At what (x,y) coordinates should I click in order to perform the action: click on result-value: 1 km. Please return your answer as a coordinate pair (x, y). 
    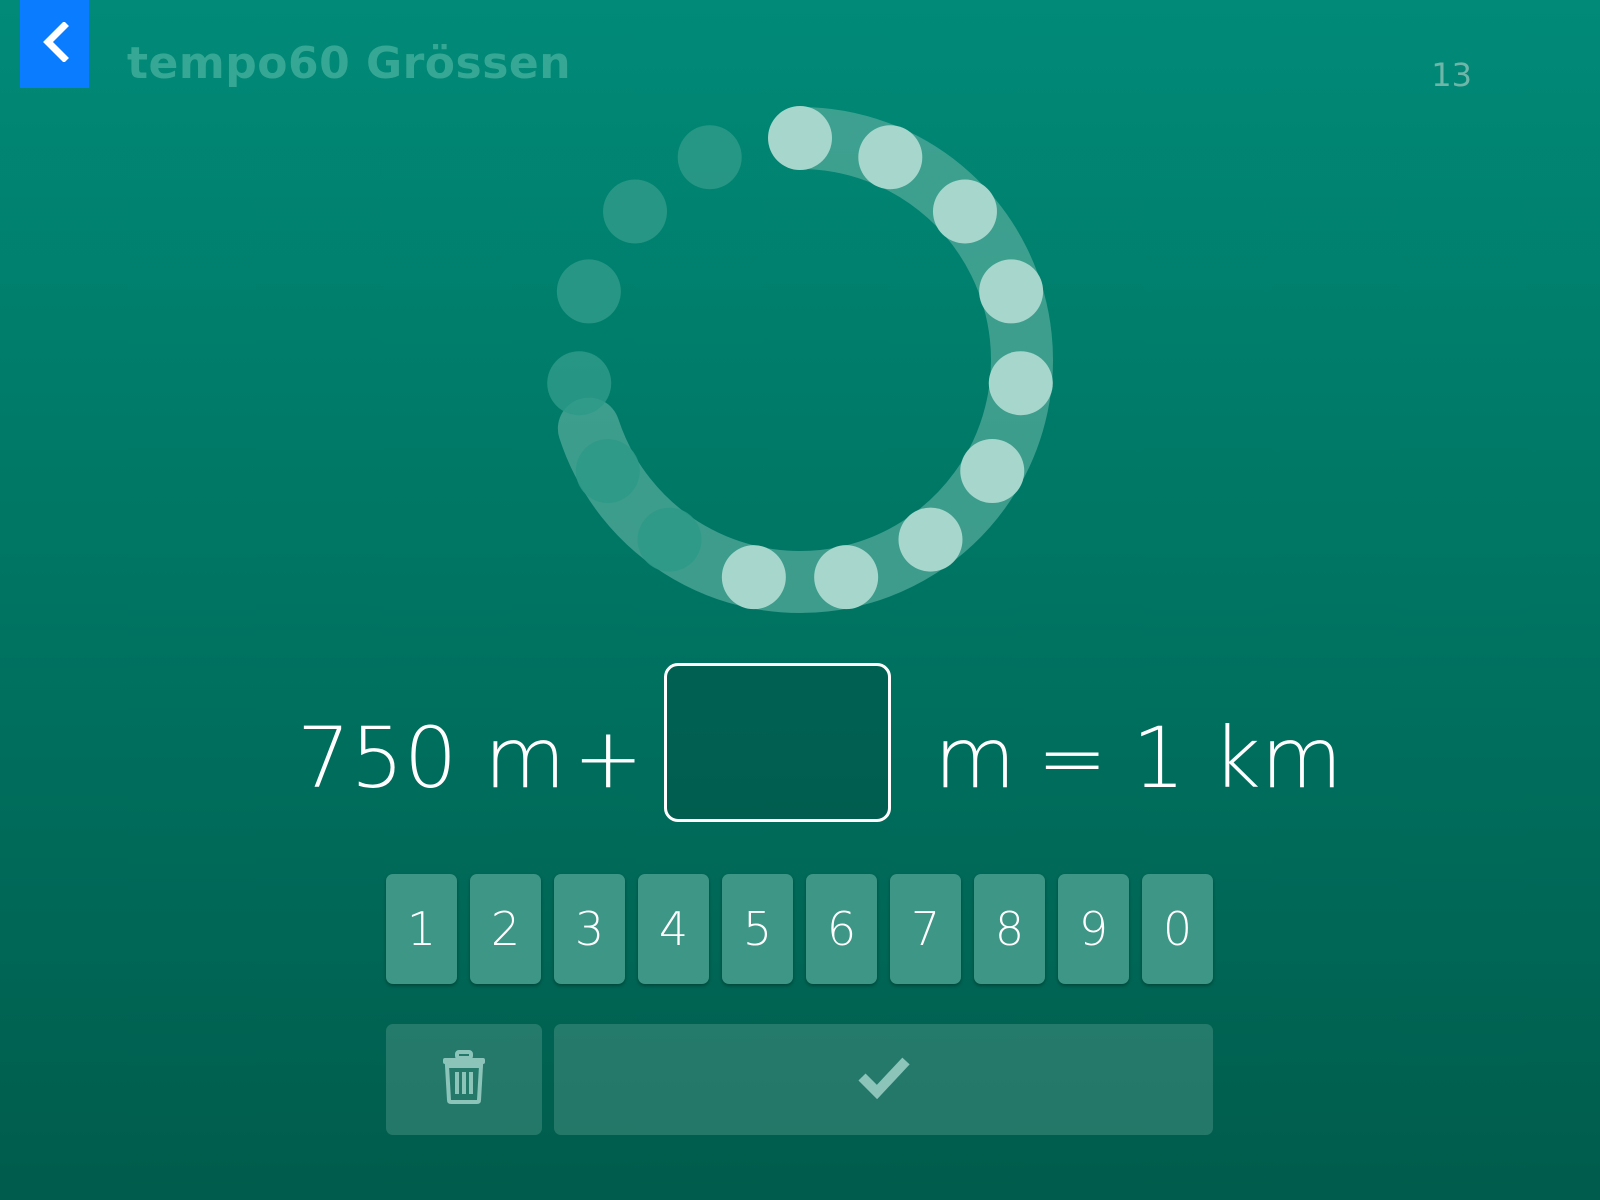
    Looking at the image, I should click on (1237, 758).